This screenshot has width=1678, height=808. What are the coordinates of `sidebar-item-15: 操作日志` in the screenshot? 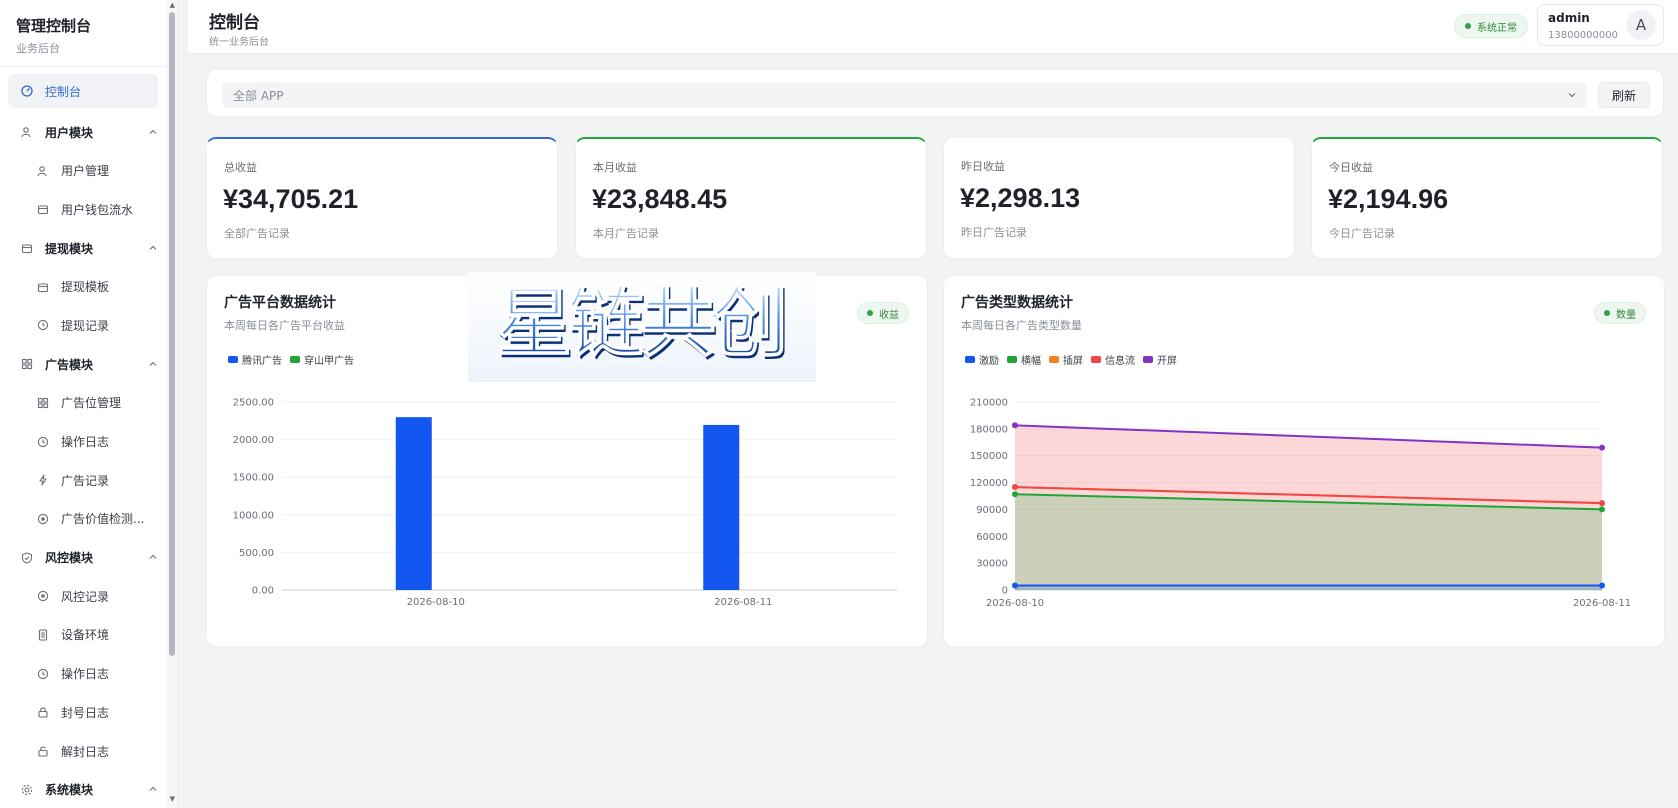 It's located at (84, 673).